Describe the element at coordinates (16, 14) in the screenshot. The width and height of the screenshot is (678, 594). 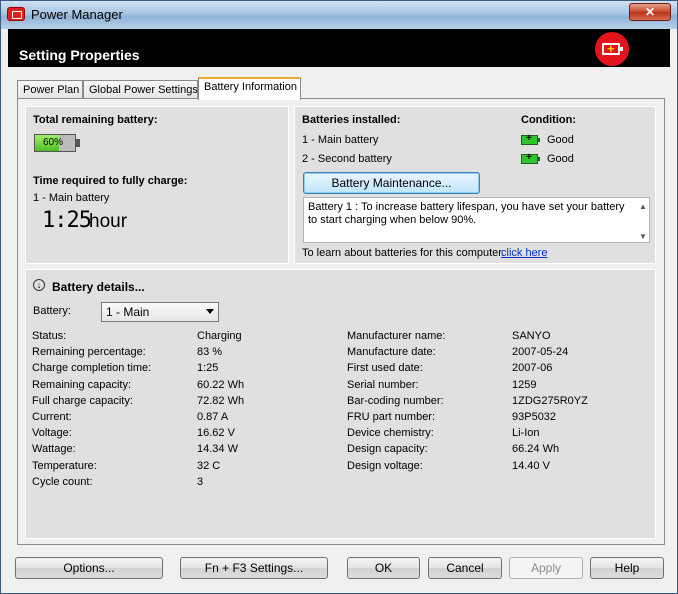
I see `power-manager-app-icon` at that location.